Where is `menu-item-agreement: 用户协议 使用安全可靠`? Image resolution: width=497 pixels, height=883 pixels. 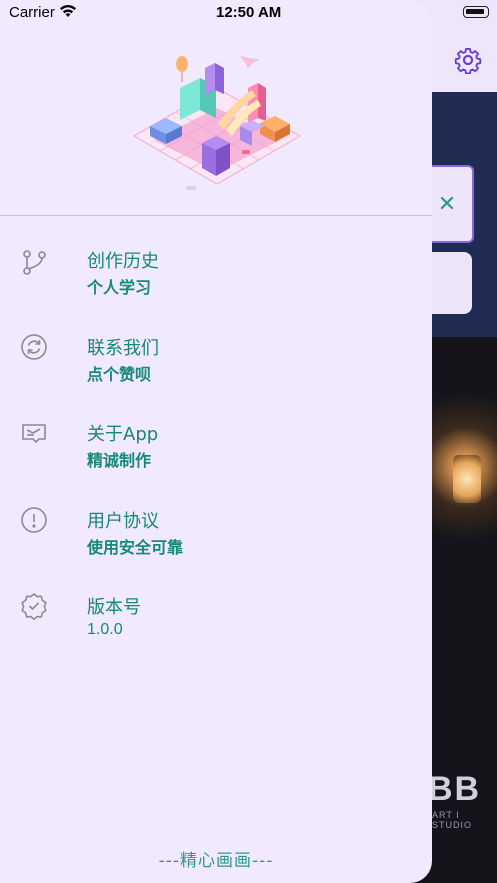
menu-item-agreement: 用户协议 使用安全可靠 is located at coordinates (216, 540).